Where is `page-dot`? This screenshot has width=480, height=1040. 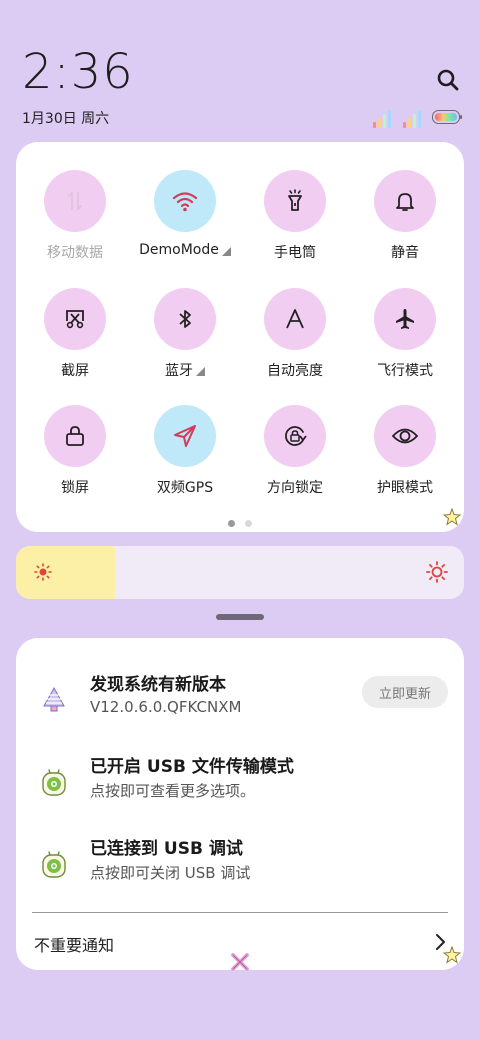
page-dot is located at coordinates (248, 523).